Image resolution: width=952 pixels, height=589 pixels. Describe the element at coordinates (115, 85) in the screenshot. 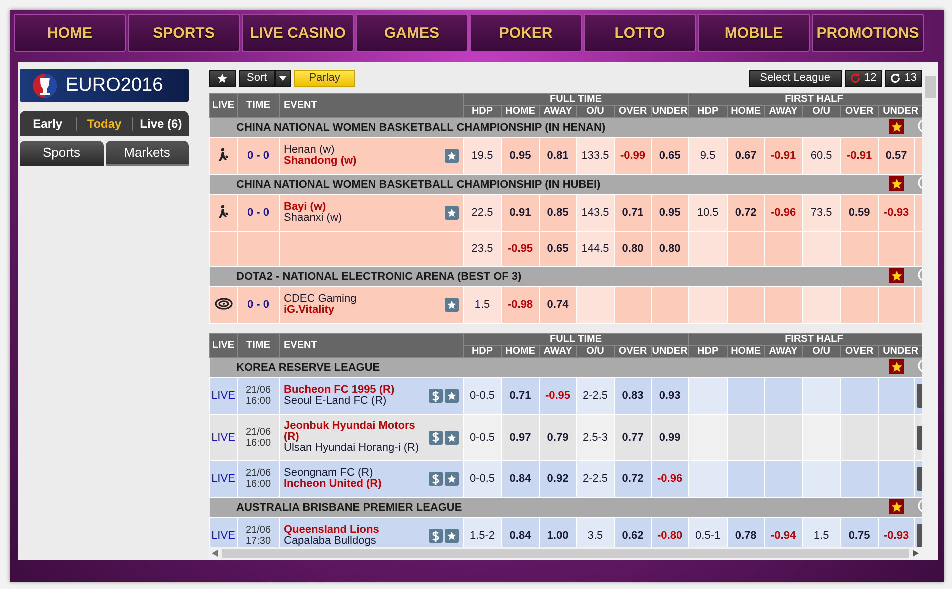

I see `logo-text: EURO2016` at that location.